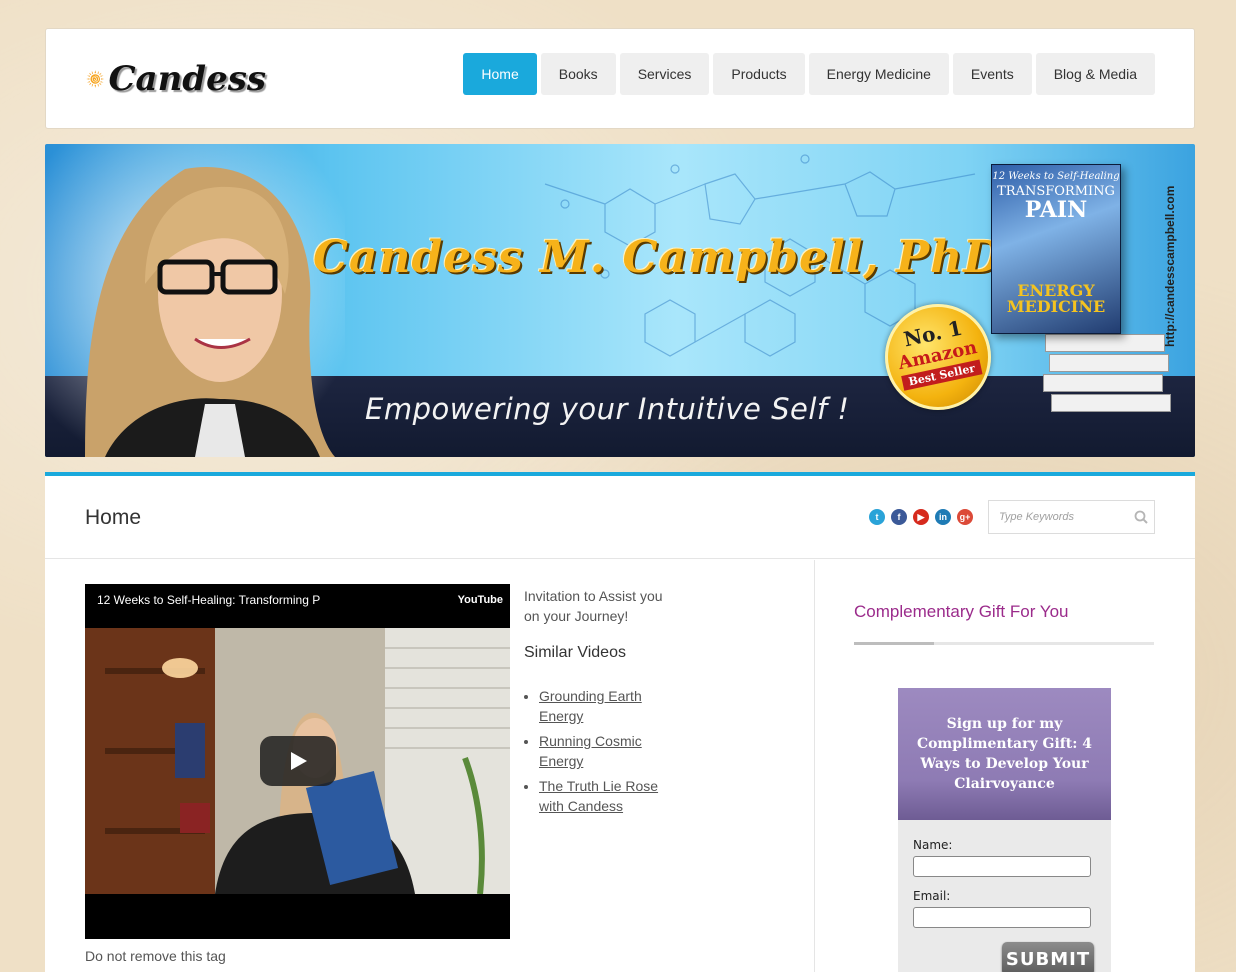 This screenshot has width=1236, height=972. Describe the element at coordinates (227, 600) in the screenshot. I see `video-title: 12 Weeks to Self-Healing: Transforming P` at that location.